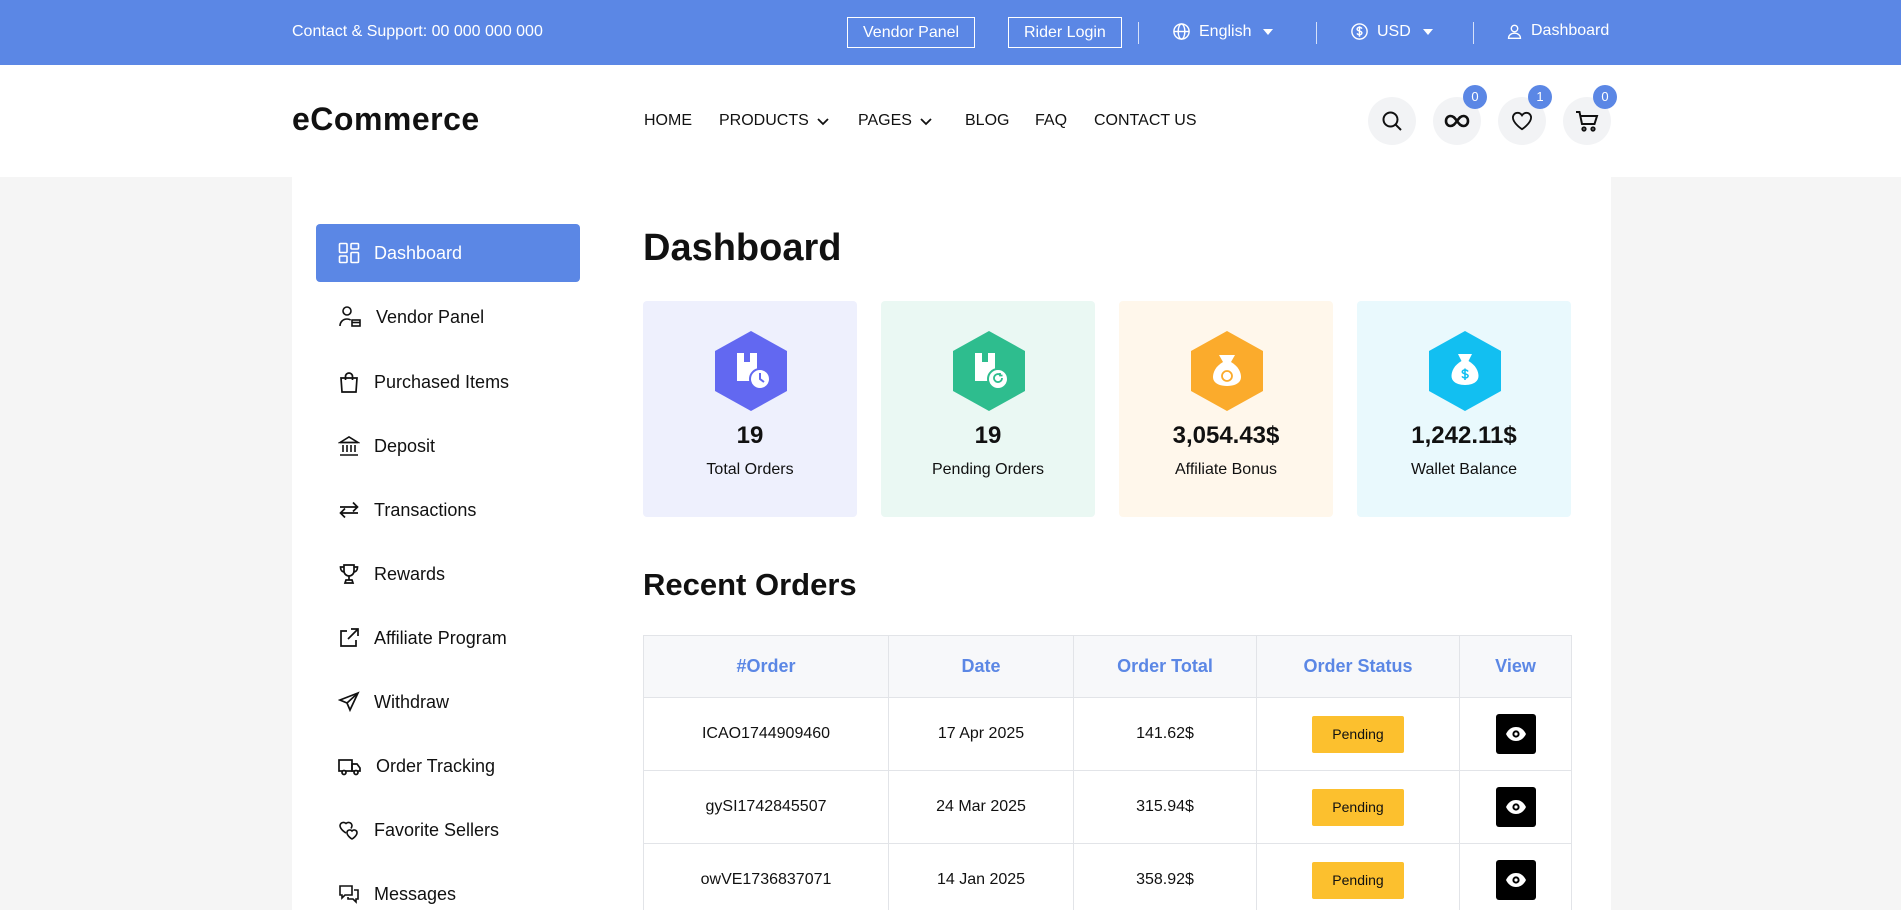 The image size is (1901, 910). What do you see at coordinates (1522, 121) in the screenshot?
I see `heart-icon` at bounding box center [1522, 121].